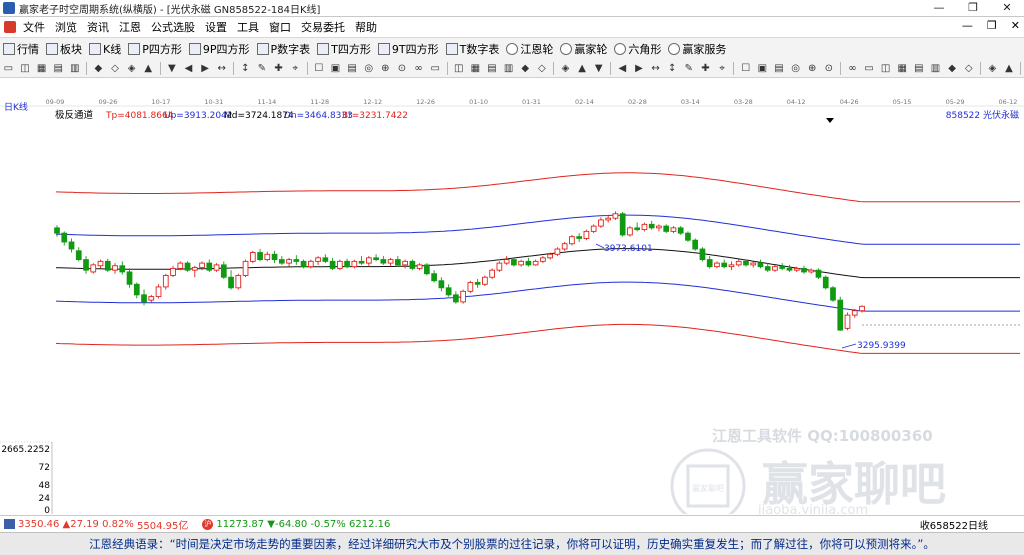 The height and width of the screenshot is (555, 1024). Describe the element at coordinates (98, 27) in the screenshot. I see `menu-item-info: 资讯` at that location.